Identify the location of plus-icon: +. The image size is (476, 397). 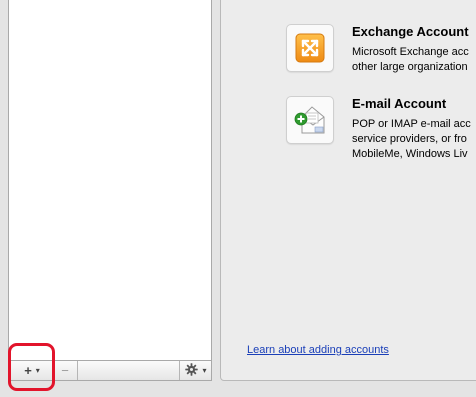
(28, 370).